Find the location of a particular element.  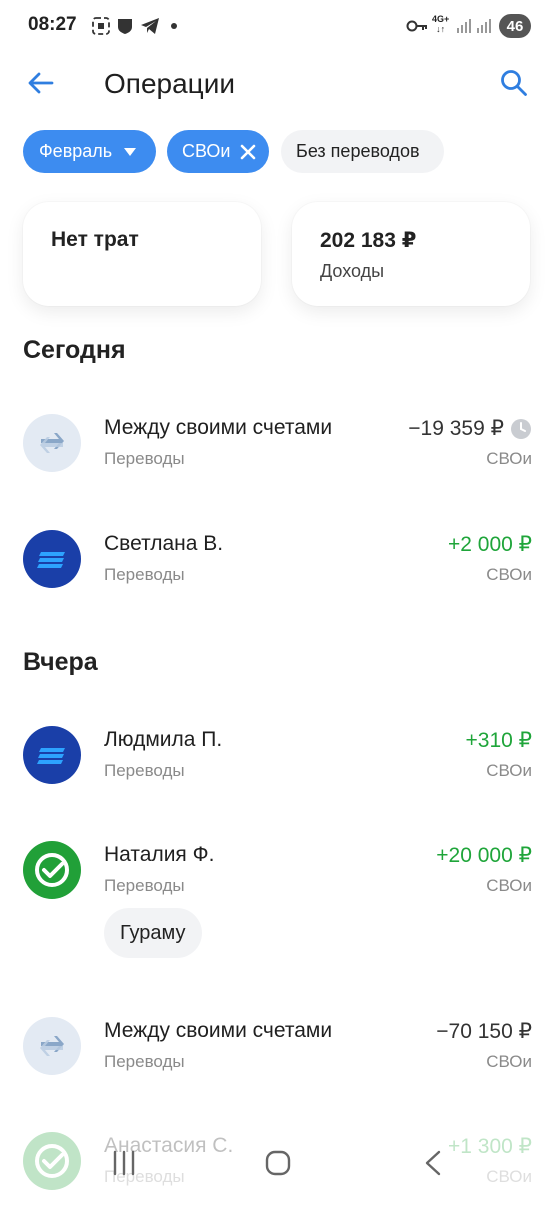

back-button is located at coordinates (41, 83).